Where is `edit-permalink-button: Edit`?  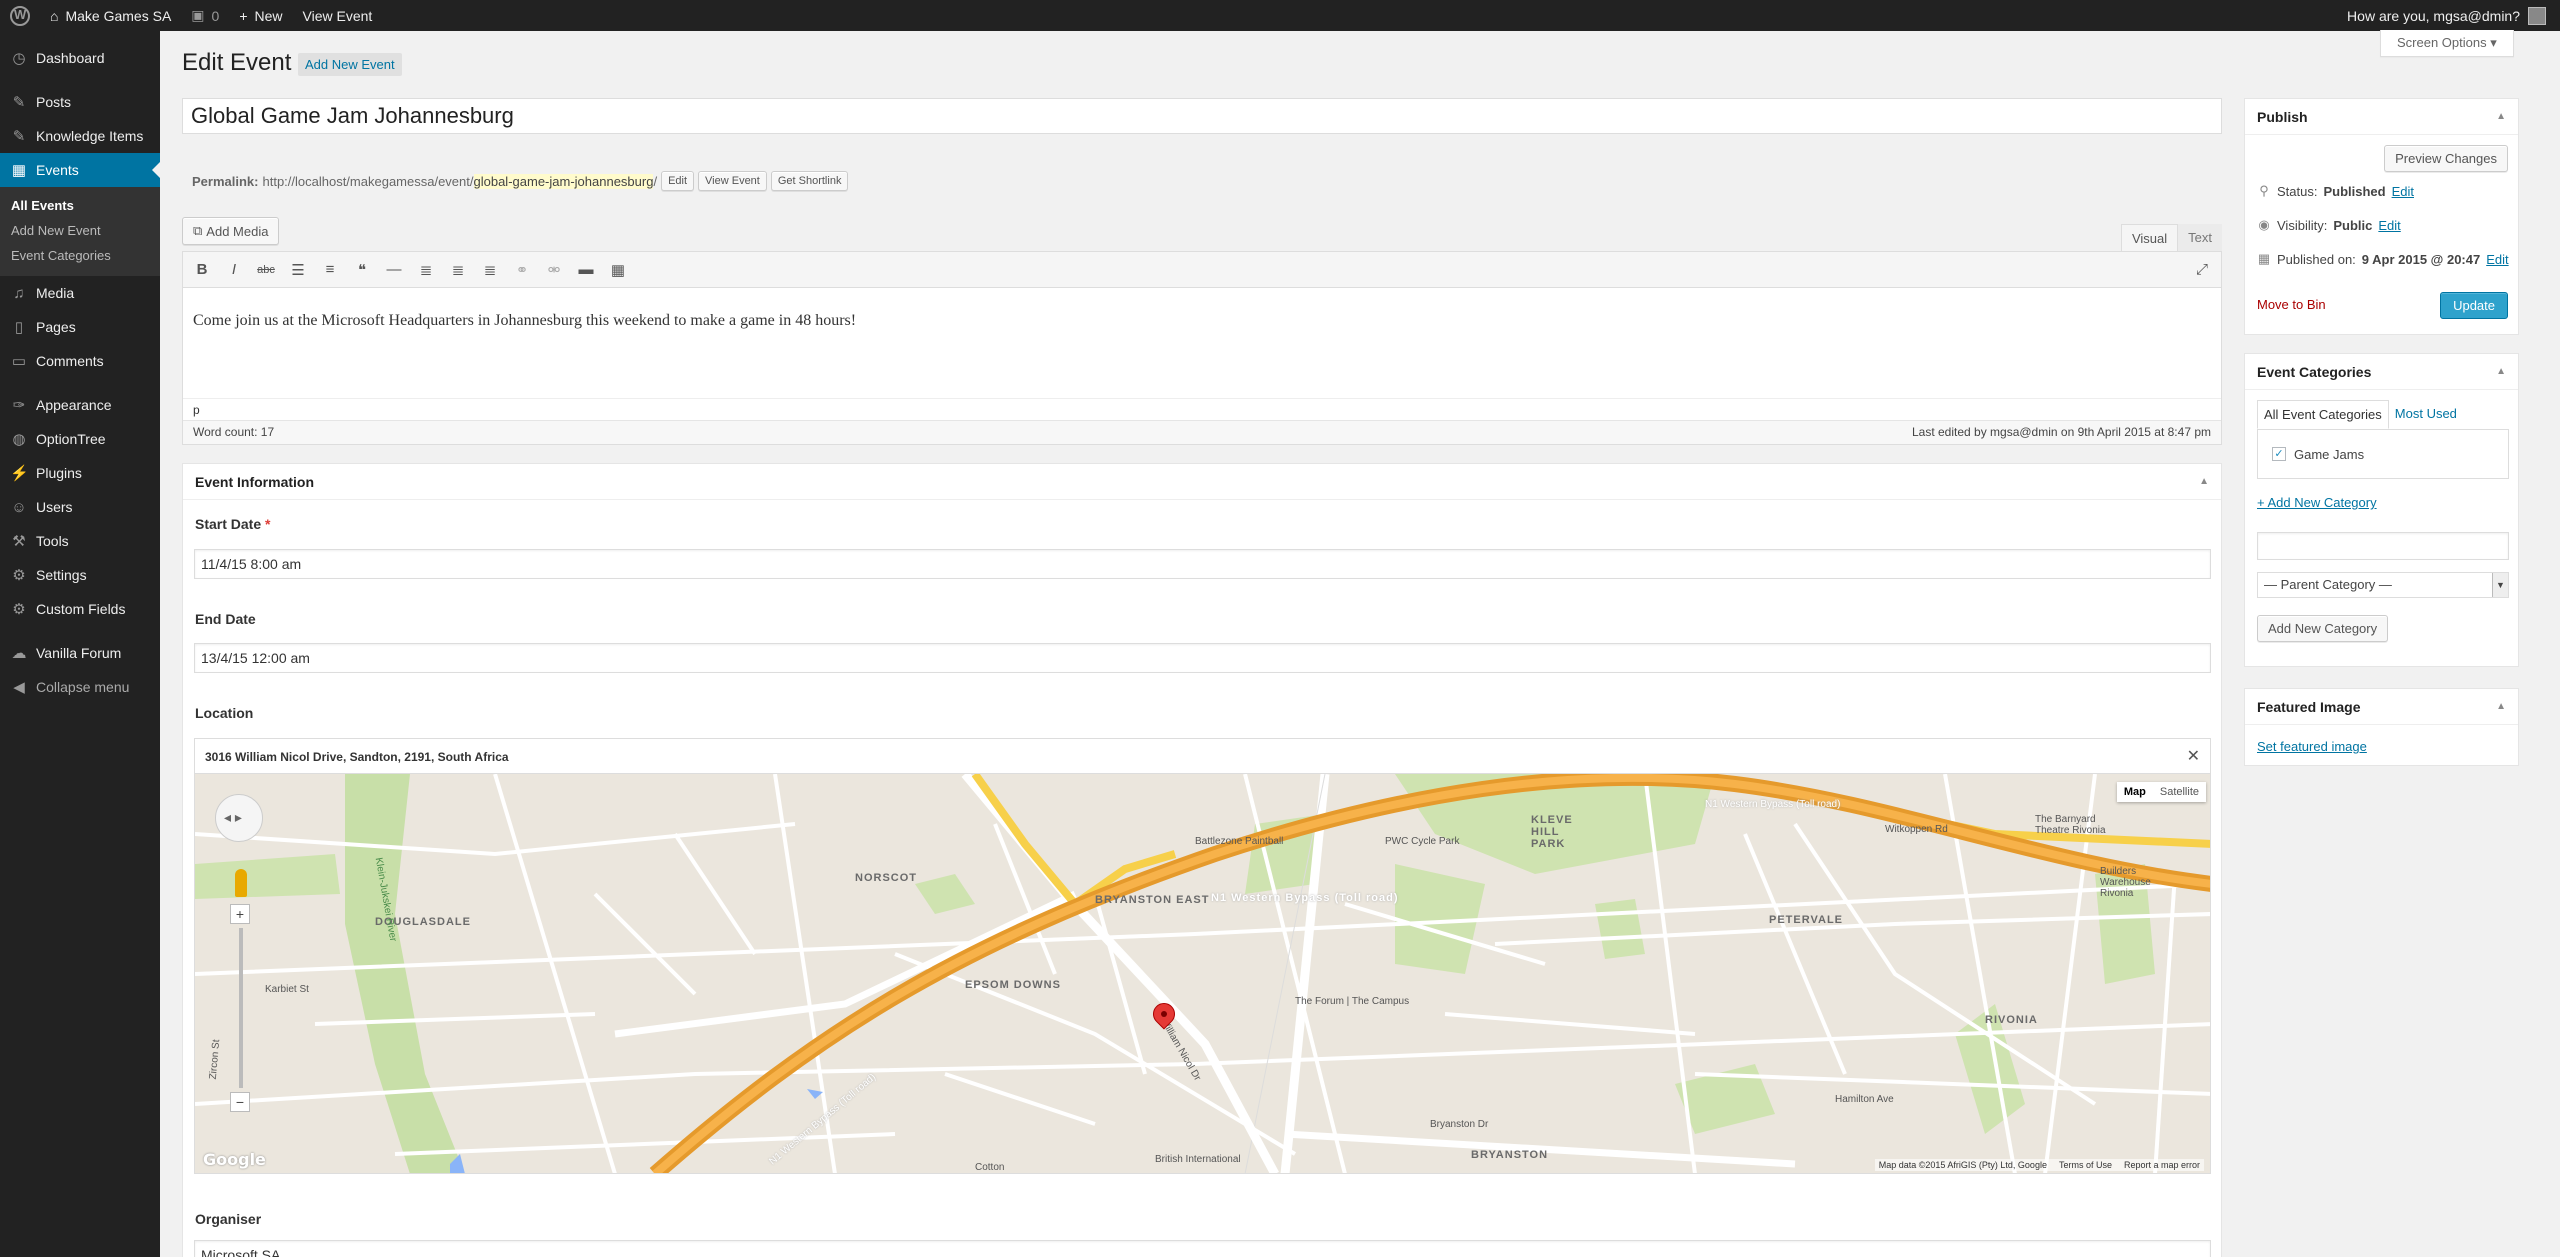 edit-permalink-button: Edit is located at coordinates (678, 181).